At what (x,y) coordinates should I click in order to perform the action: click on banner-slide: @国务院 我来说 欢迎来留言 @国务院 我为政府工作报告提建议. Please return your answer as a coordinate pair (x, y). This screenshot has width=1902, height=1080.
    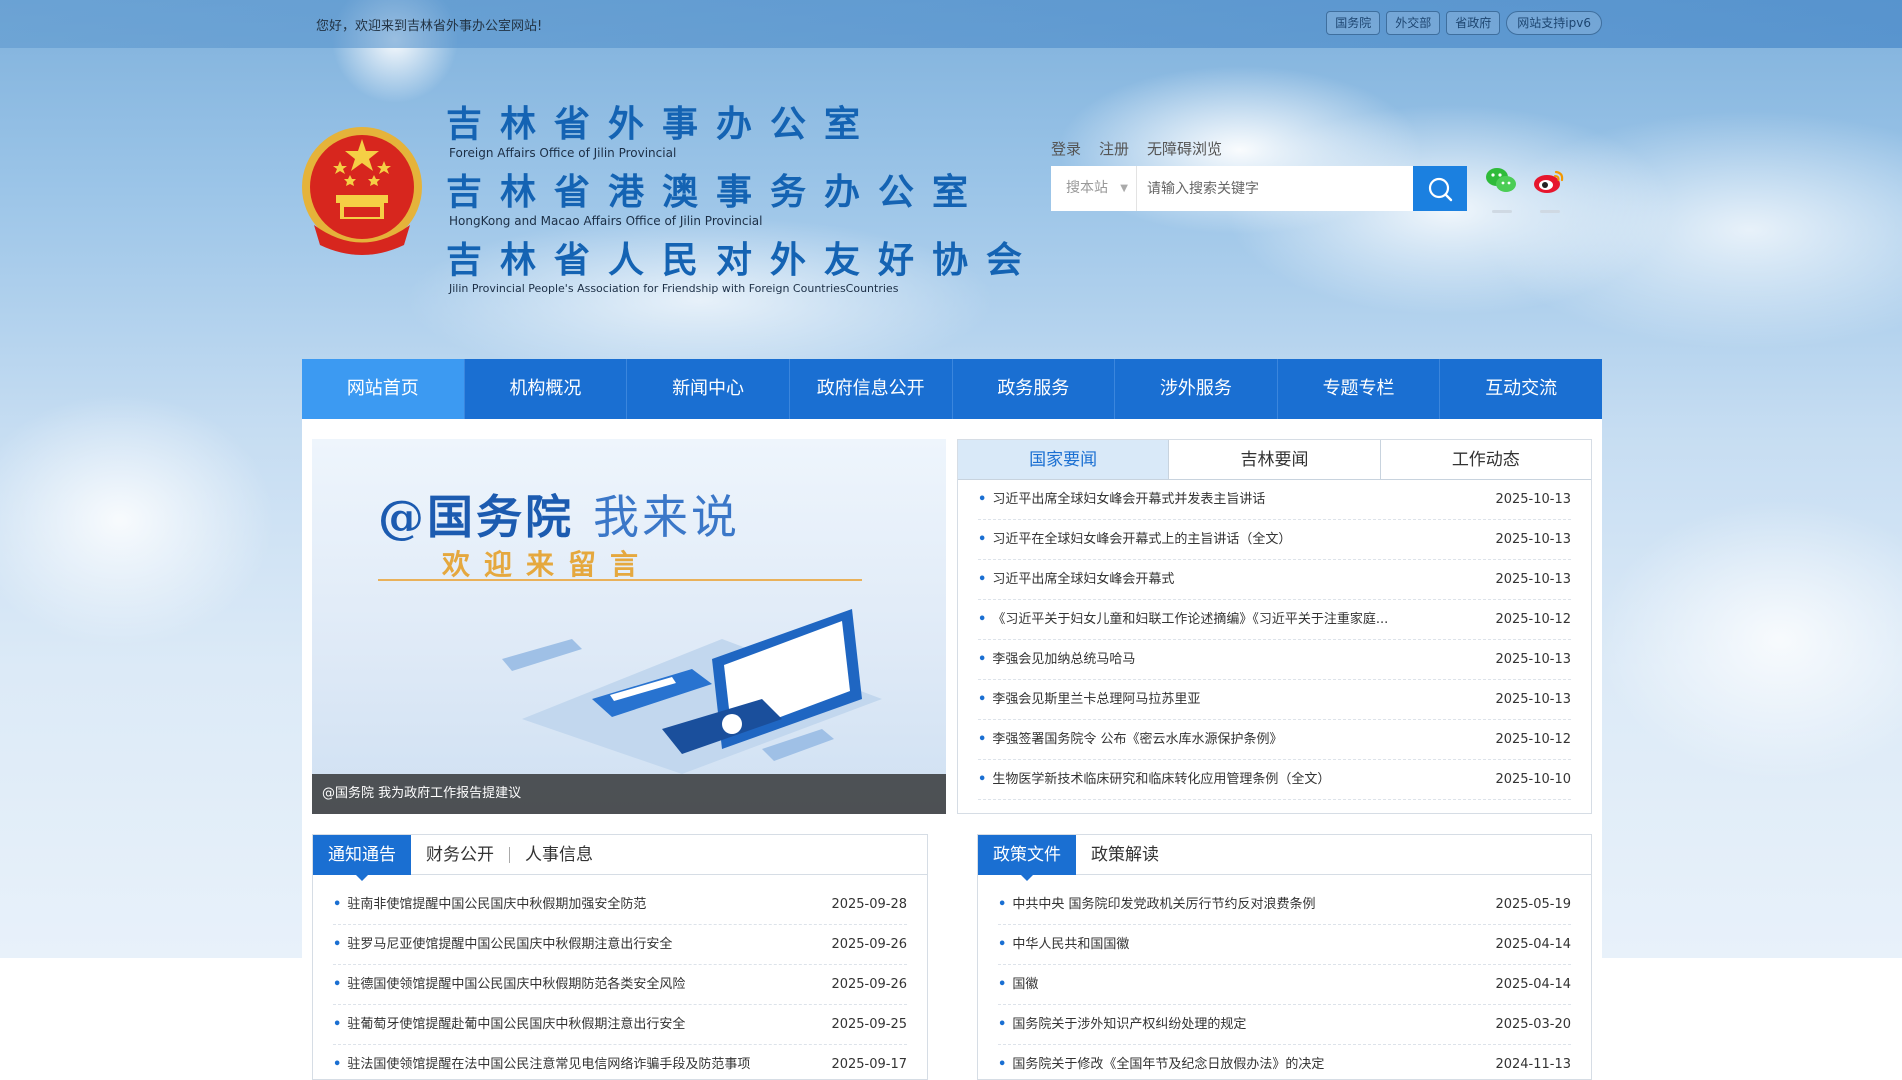
    Looking at the image, I should click on (629, 626).